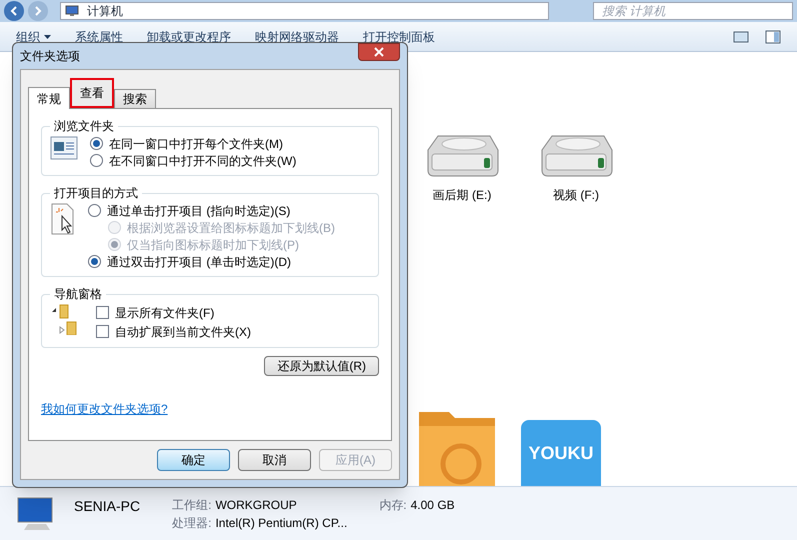  Describe the element at coordinates (84, 126) in the screenshot. I see `group-title: 浏览文件夹` at that location.